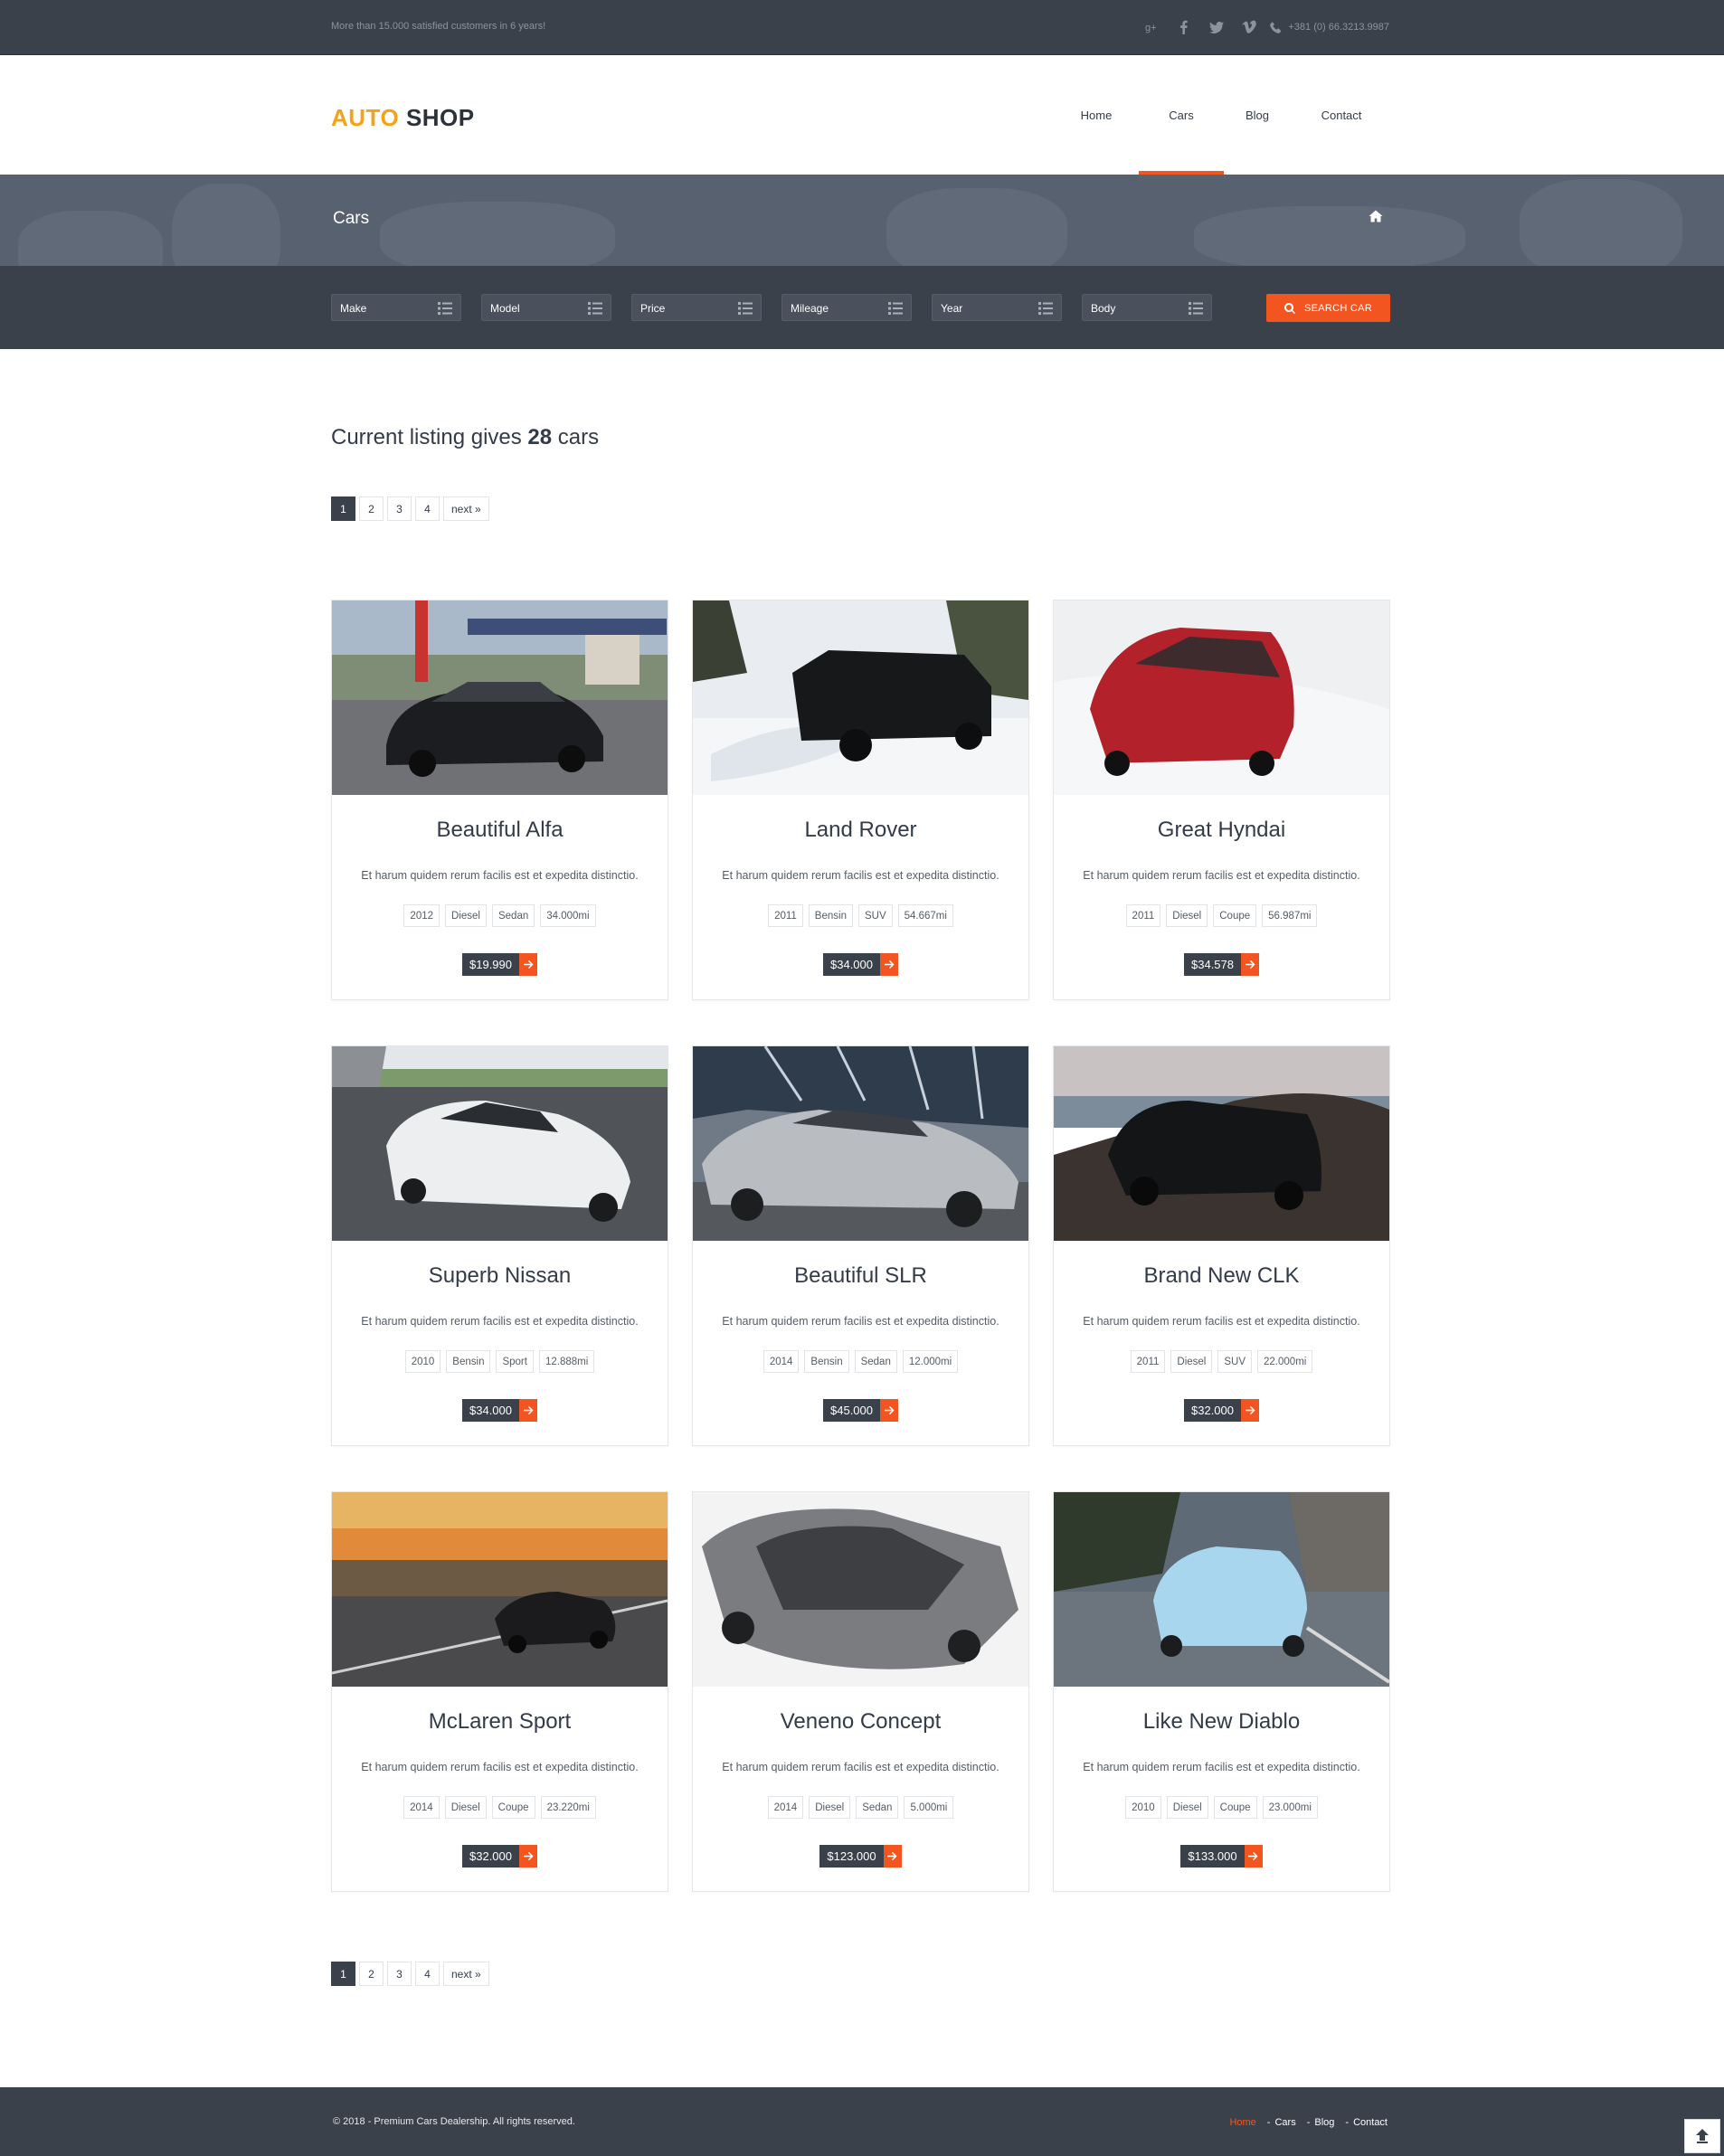 The height and width of the screenshot is (2156, 1724). Describe the element at coordinates (860, 830) in the screenshot. I see `car-title: Land Rover` at that location.